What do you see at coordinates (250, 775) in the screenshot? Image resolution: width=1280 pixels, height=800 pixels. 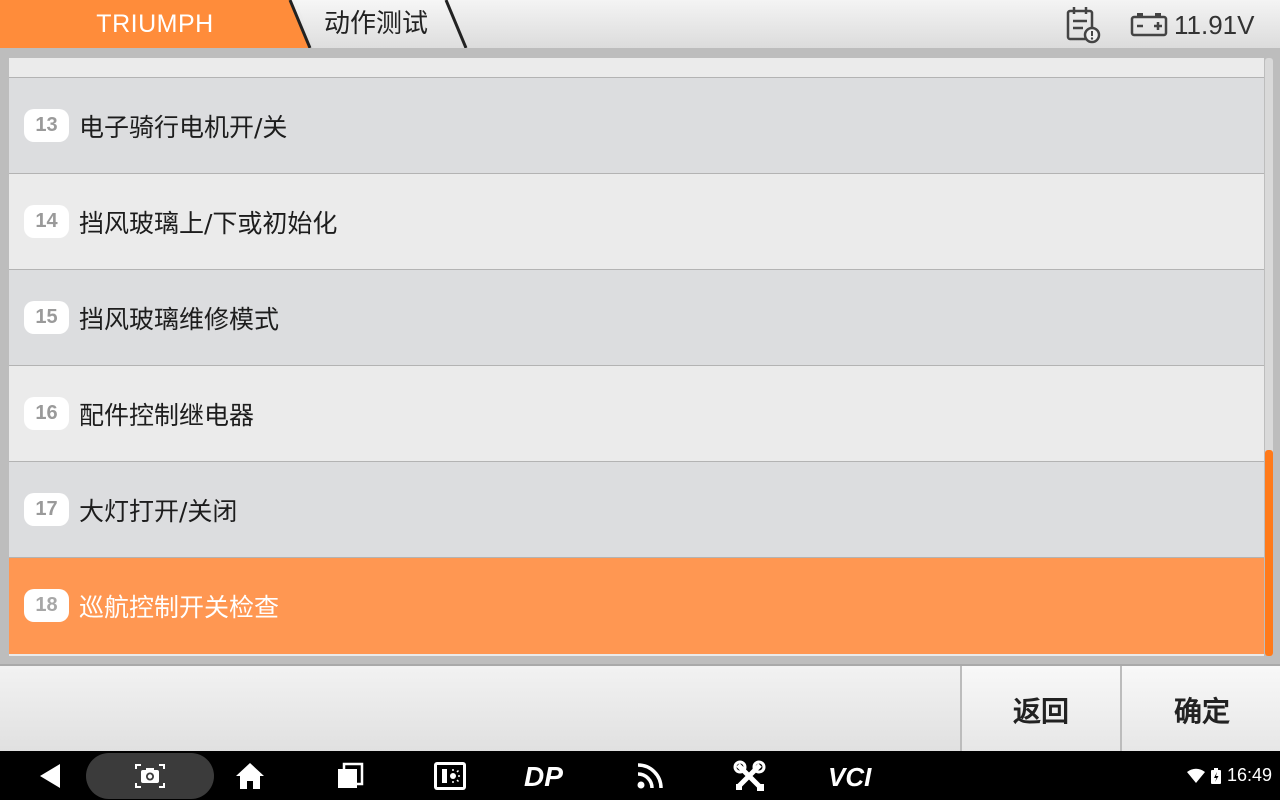 I see `home-icon` at bounding box center [250, 775].